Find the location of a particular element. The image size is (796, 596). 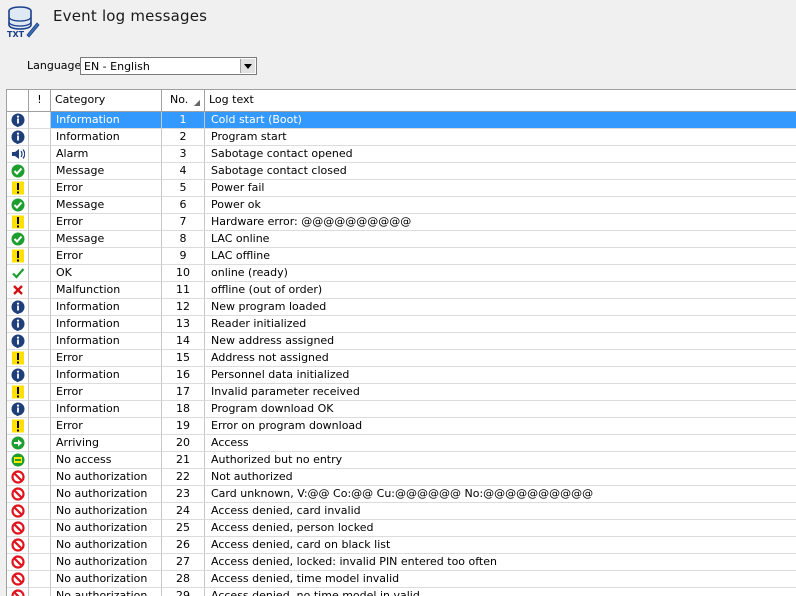

row-log-text: Sabotage contact closed is located at coordinates (500, 171).